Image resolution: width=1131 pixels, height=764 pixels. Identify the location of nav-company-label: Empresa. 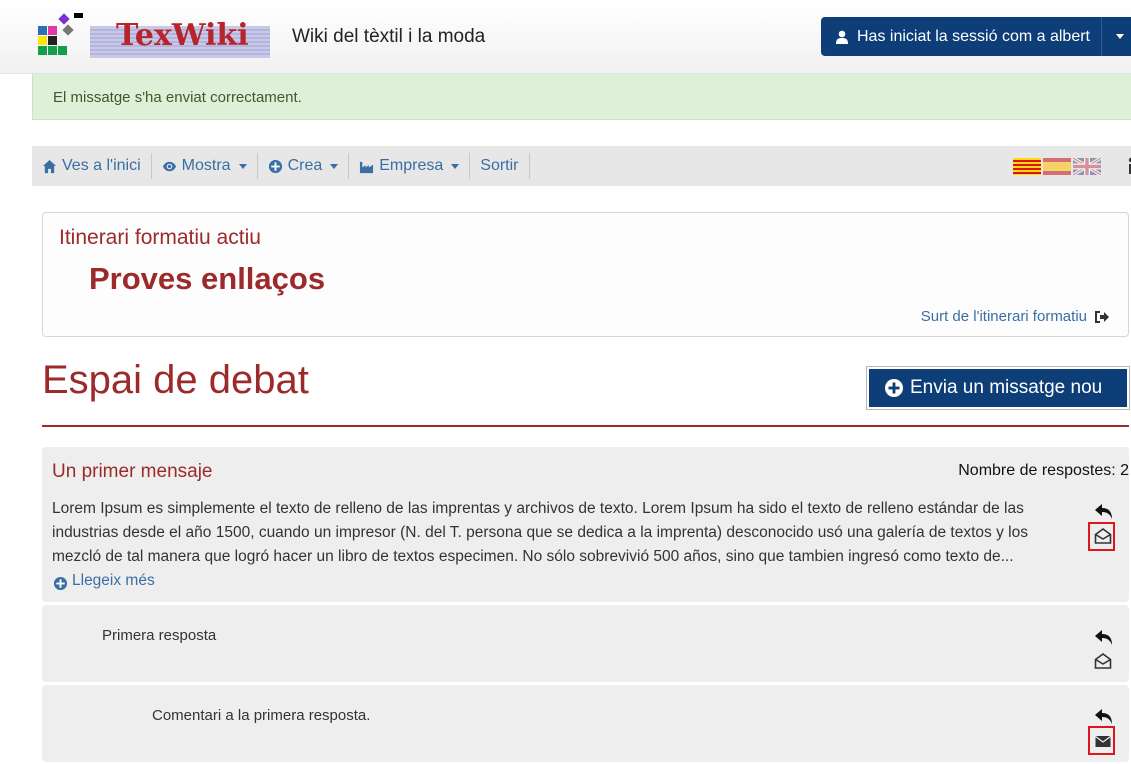
(411, 165).